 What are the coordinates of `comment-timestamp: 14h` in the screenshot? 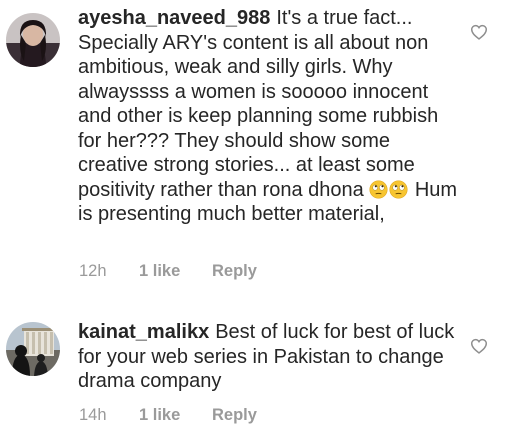 It's located at (93, 415).